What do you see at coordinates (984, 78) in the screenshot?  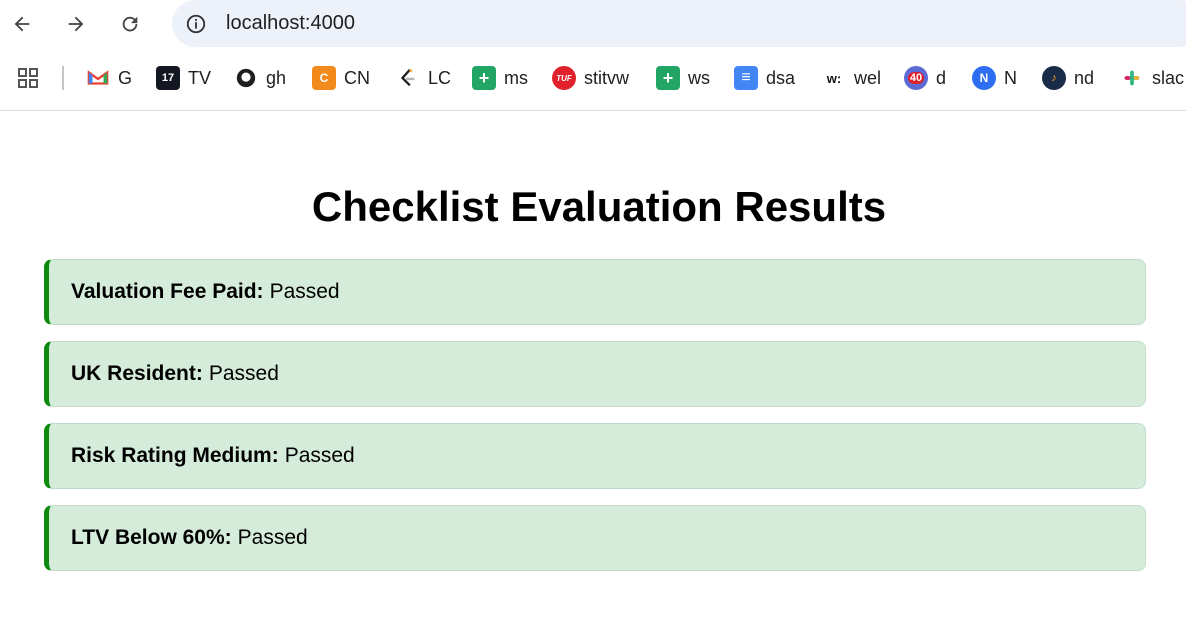 I see `n-app-icon: N` at bounding box center [984, 78].